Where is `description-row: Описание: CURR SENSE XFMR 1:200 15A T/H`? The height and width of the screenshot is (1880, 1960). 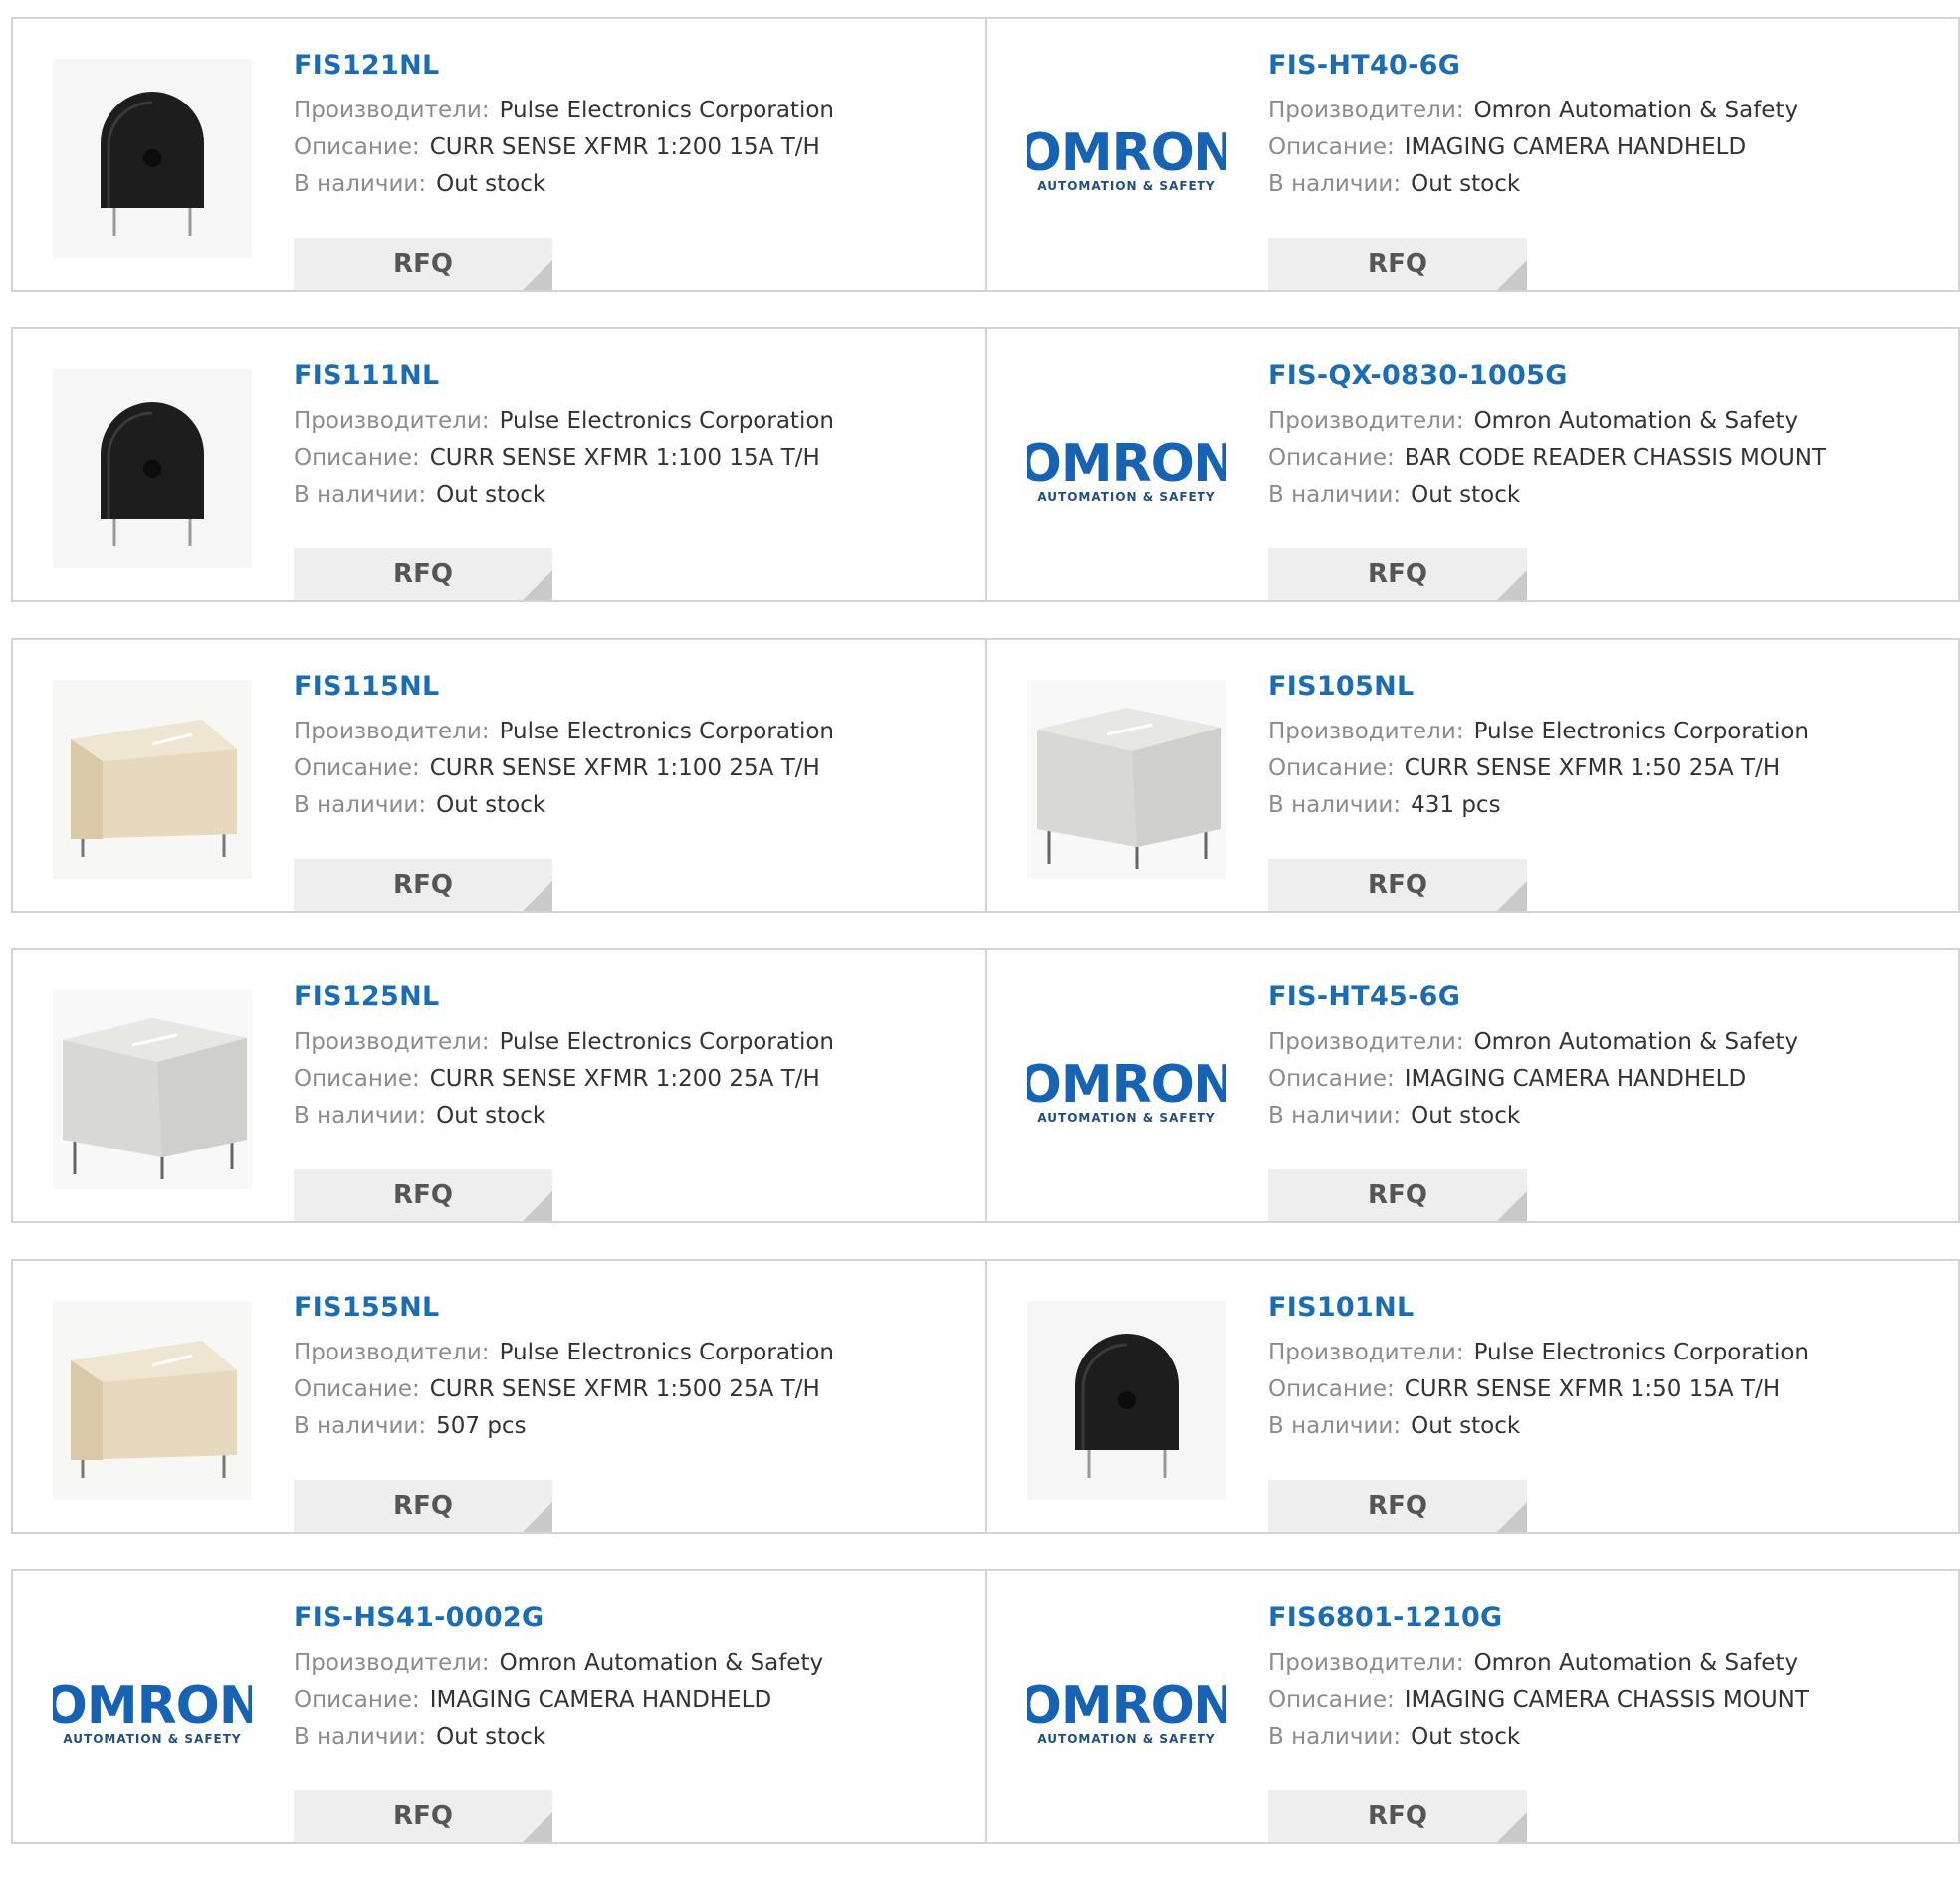
description-row: Описание: CURR SENSE XFMR 1:200 15A T/H is located at coordinates (635, 147).